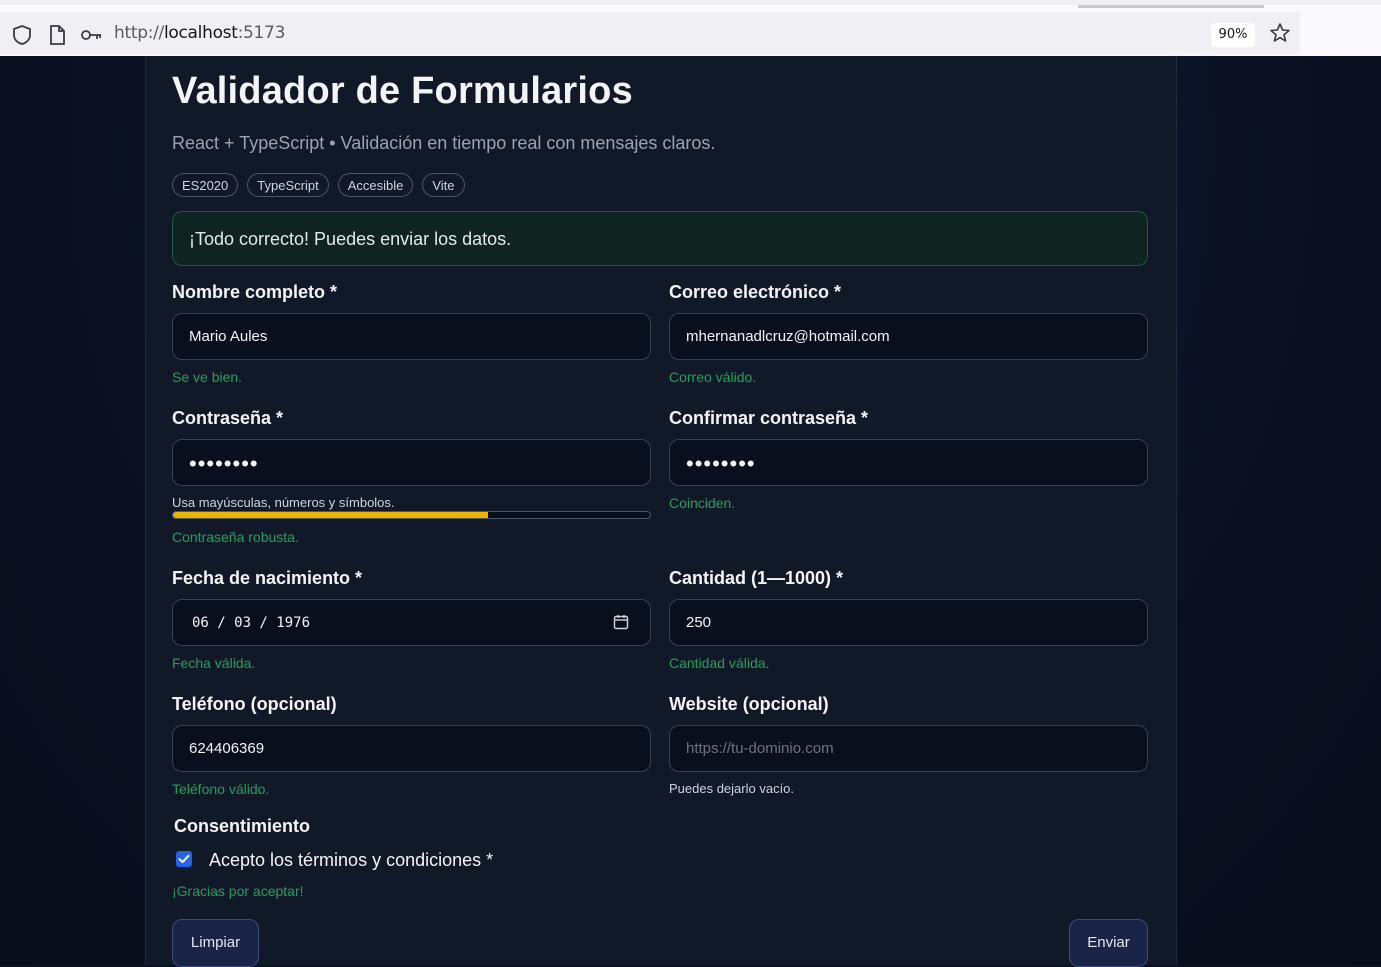 This screenshot has height=967, width=1381. I want to click on password-input: ••••••••, so click(411, 462).